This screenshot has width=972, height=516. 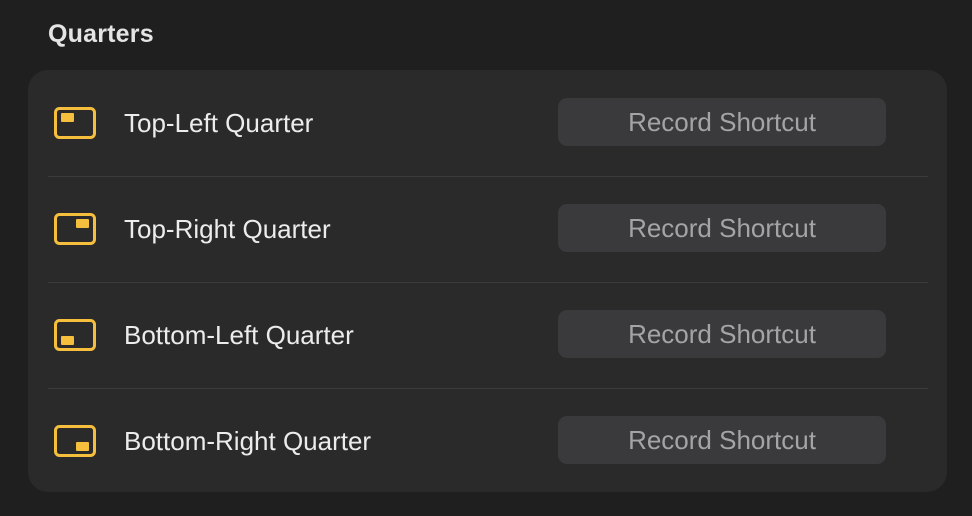 I want to click on top-right-quarter-icon, so click(x=75, y=229).